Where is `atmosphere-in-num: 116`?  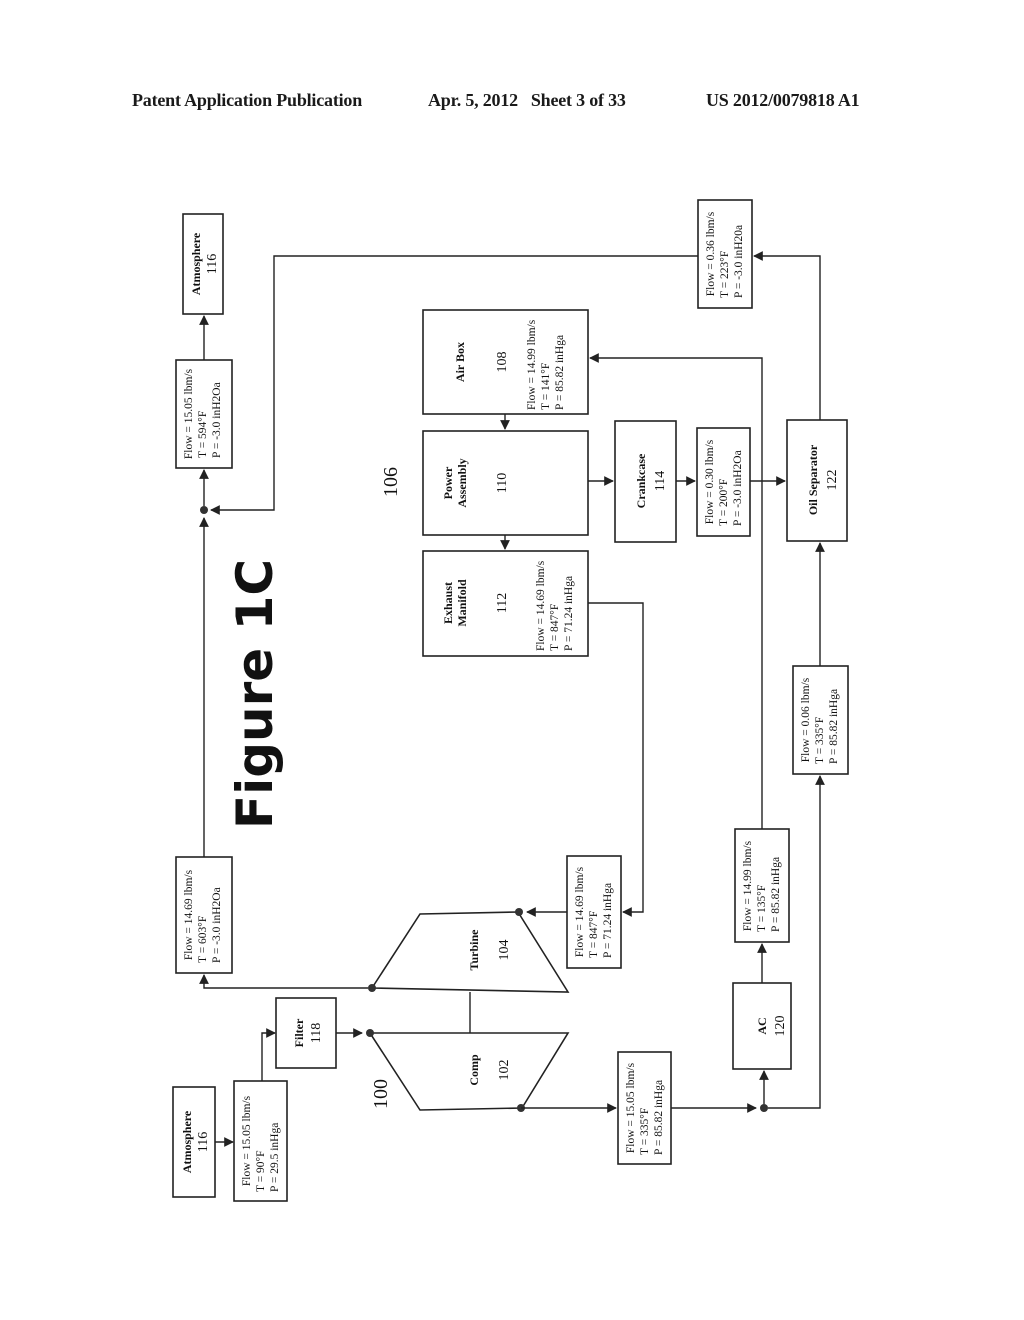 atmosphere-in-num: 116 is located at coordinates (203, 1142).